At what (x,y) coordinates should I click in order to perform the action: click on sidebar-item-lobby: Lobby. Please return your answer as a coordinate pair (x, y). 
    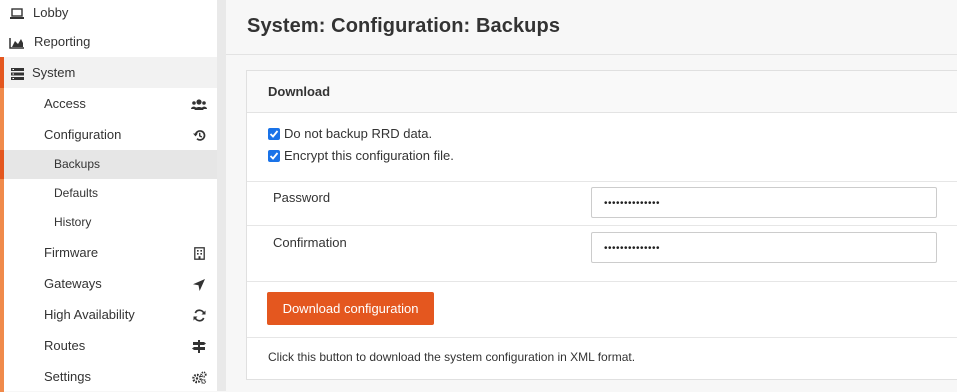
    Looking at the image, I should click on (108, 13).